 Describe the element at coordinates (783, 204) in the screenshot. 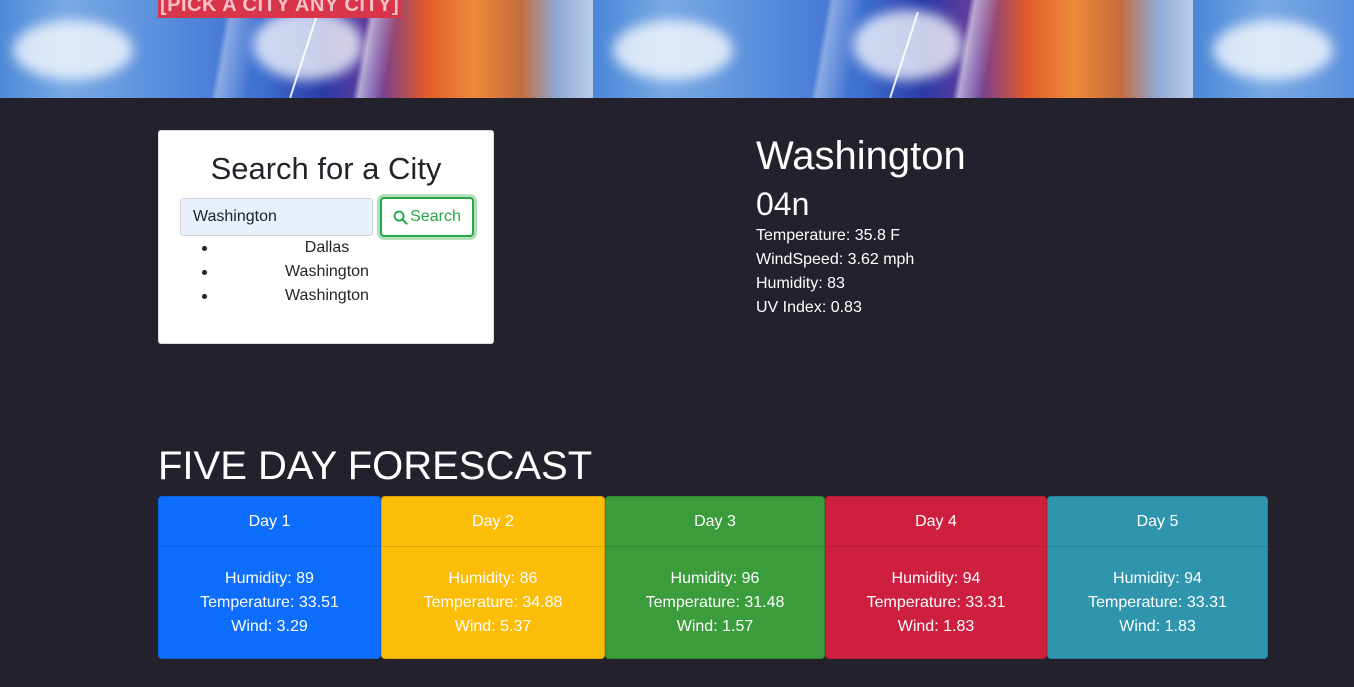

I see `weather-icon-code: 04n` at that location.